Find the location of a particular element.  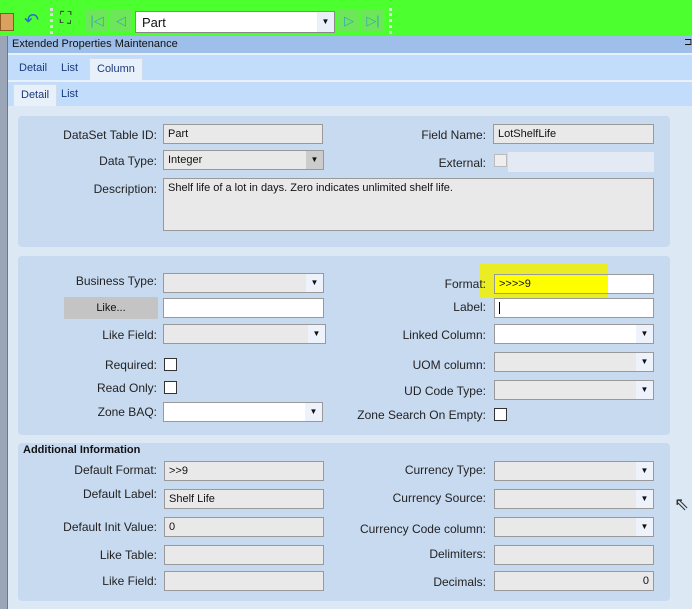

delimiters-label: Delimiters: is located at coordinates (457, 554).